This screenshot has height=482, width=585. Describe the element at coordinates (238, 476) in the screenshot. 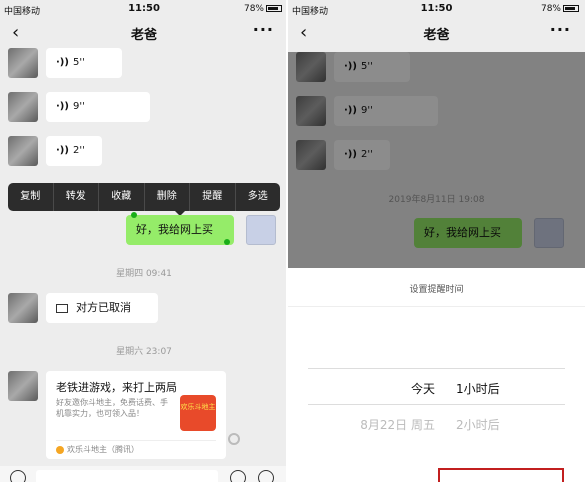

I see `emoji-icon` at that location.